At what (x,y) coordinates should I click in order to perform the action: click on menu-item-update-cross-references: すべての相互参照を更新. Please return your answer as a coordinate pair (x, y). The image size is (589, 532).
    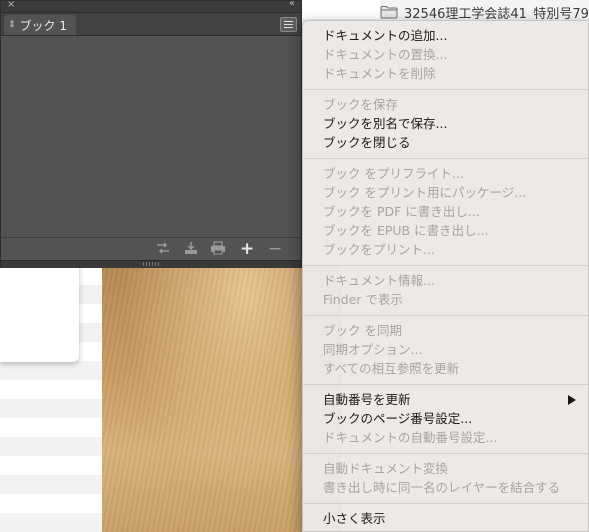
    Looking at the image, I should click on (391, 368).